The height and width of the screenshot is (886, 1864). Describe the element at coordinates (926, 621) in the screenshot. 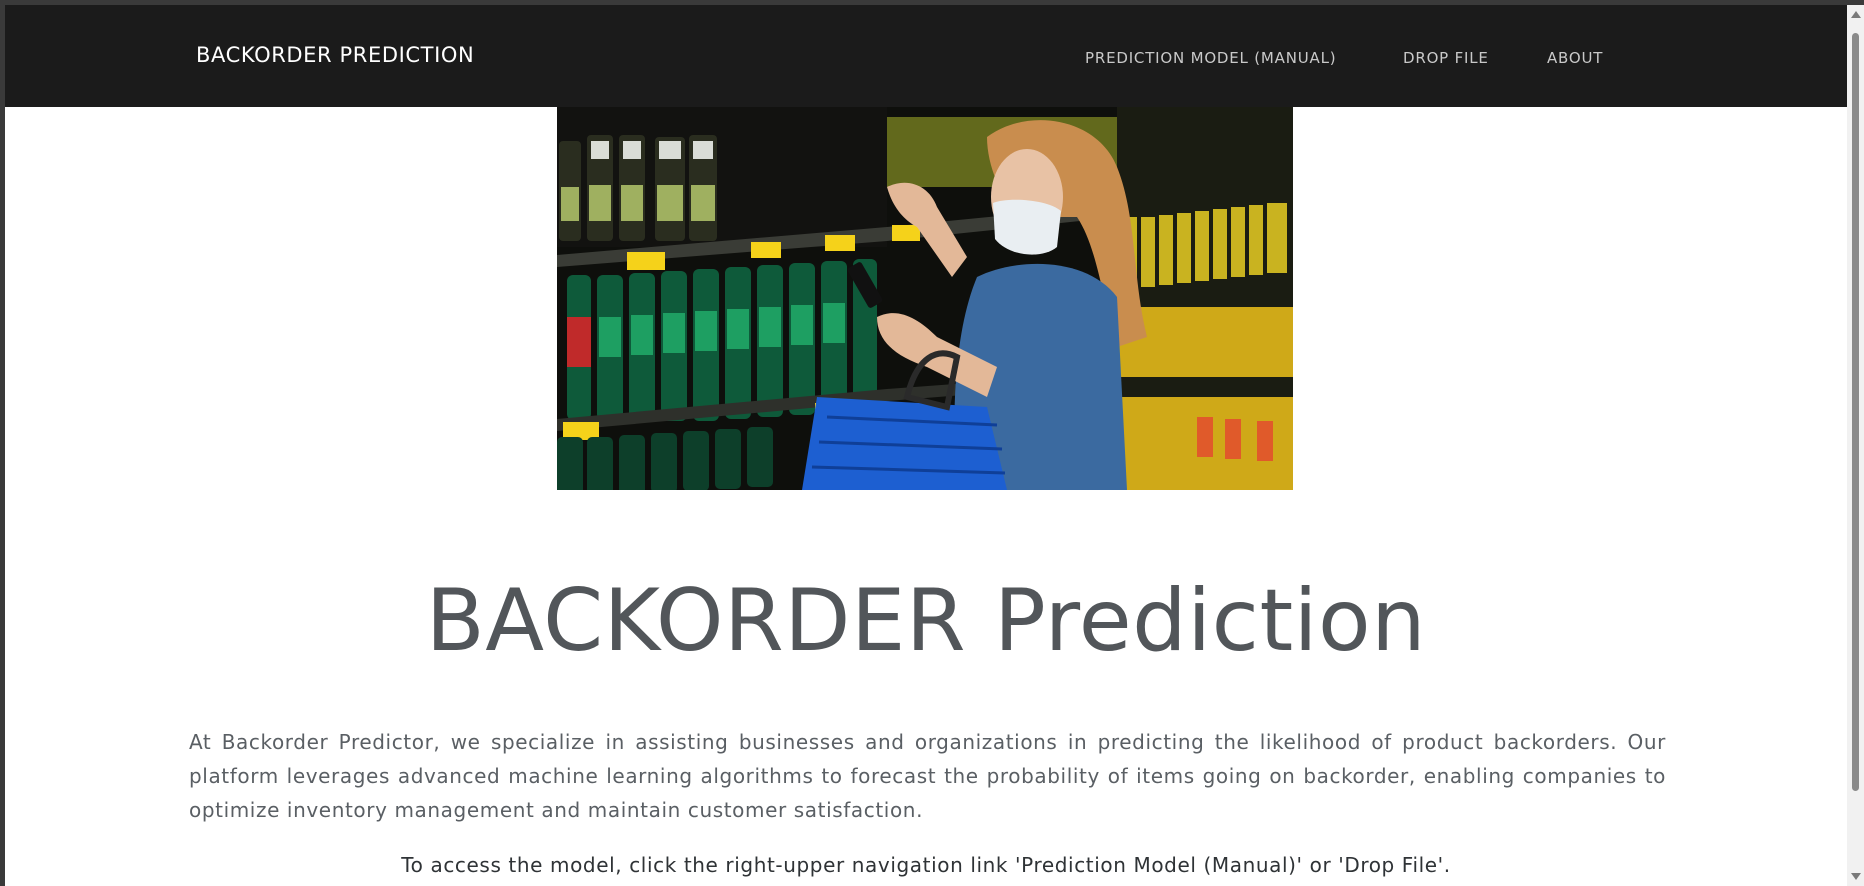

I see `page-title: BACKORDER Prediction` at that location.